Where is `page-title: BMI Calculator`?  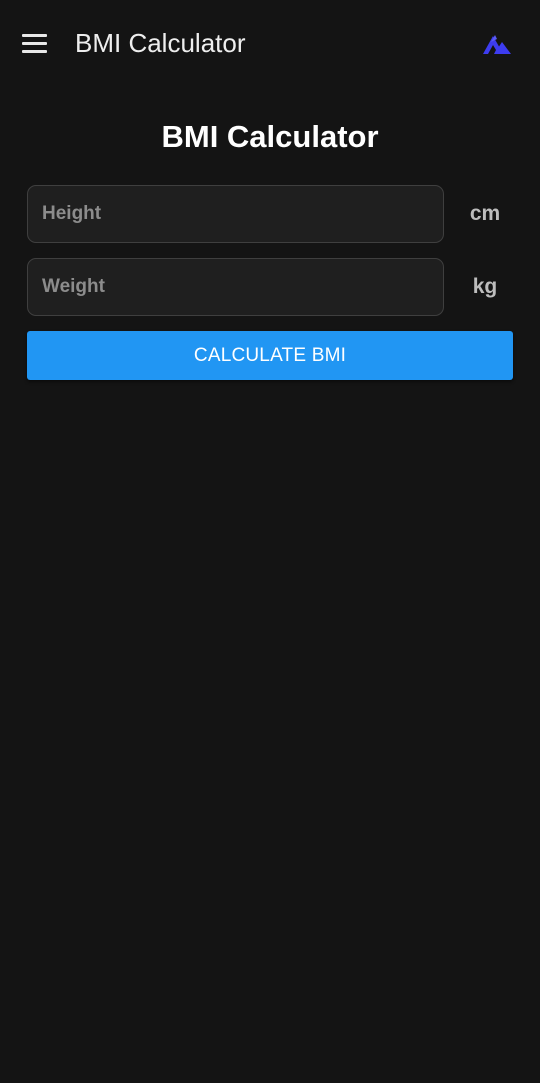 page-title: BMI Calculator is located at coordinates (270, 136).